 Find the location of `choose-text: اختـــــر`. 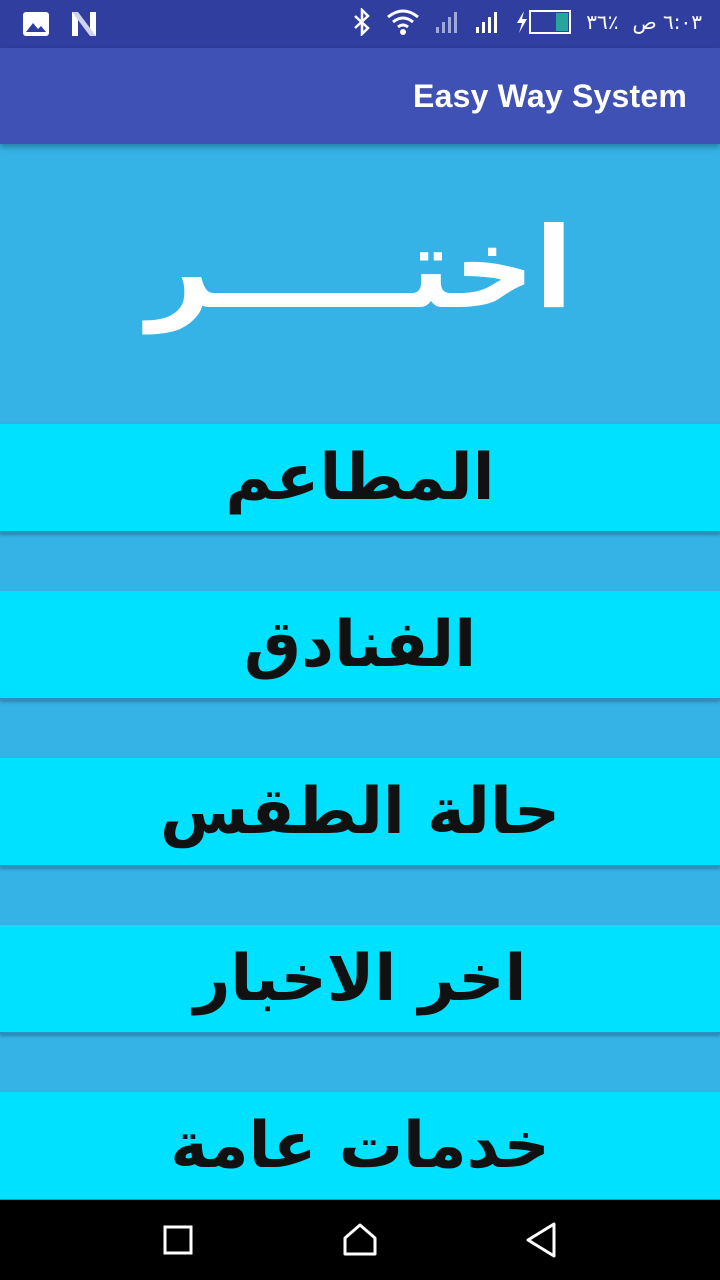

choose-text: اختـــــر is located at coordinates (360, 269).